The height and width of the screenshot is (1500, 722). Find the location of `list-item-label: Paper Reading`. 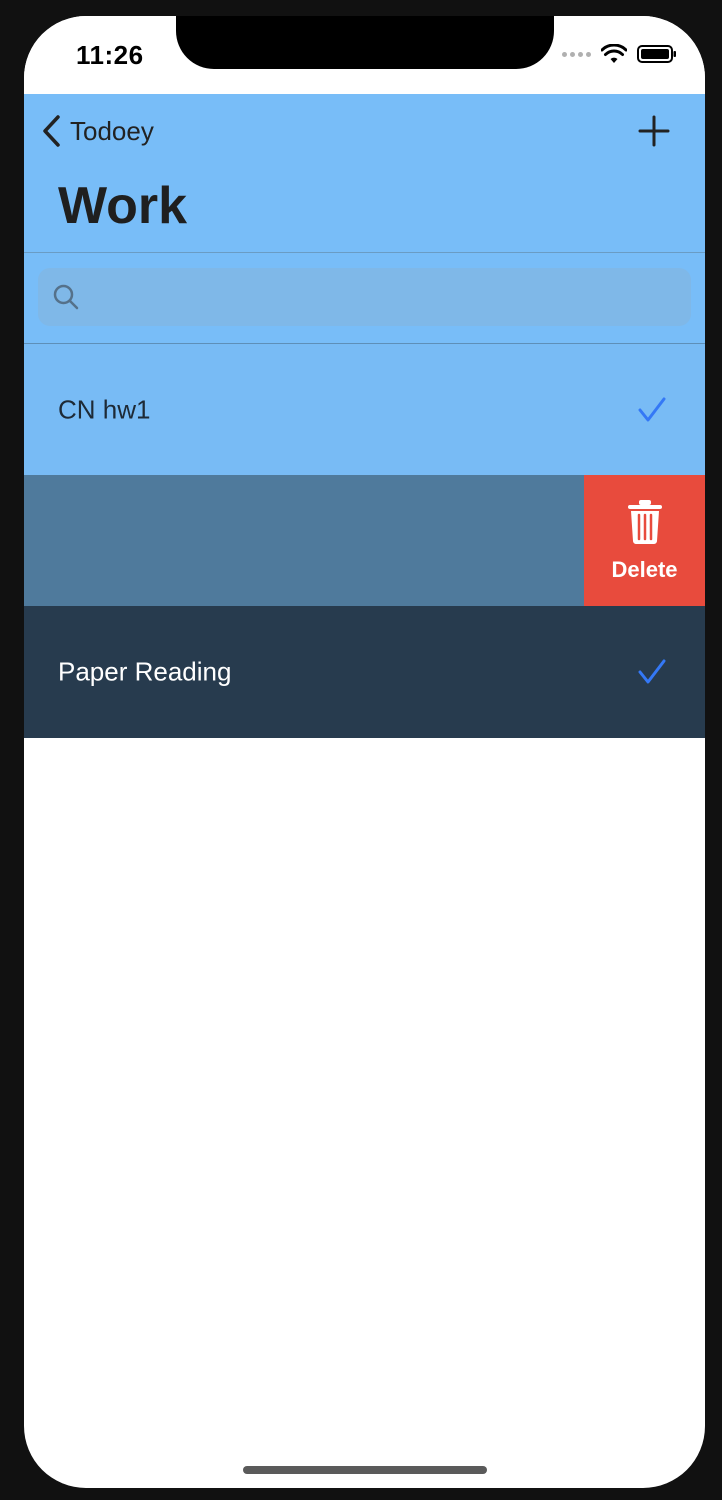

list-item-label: Paper Reading is located at coordinates (145, 671).